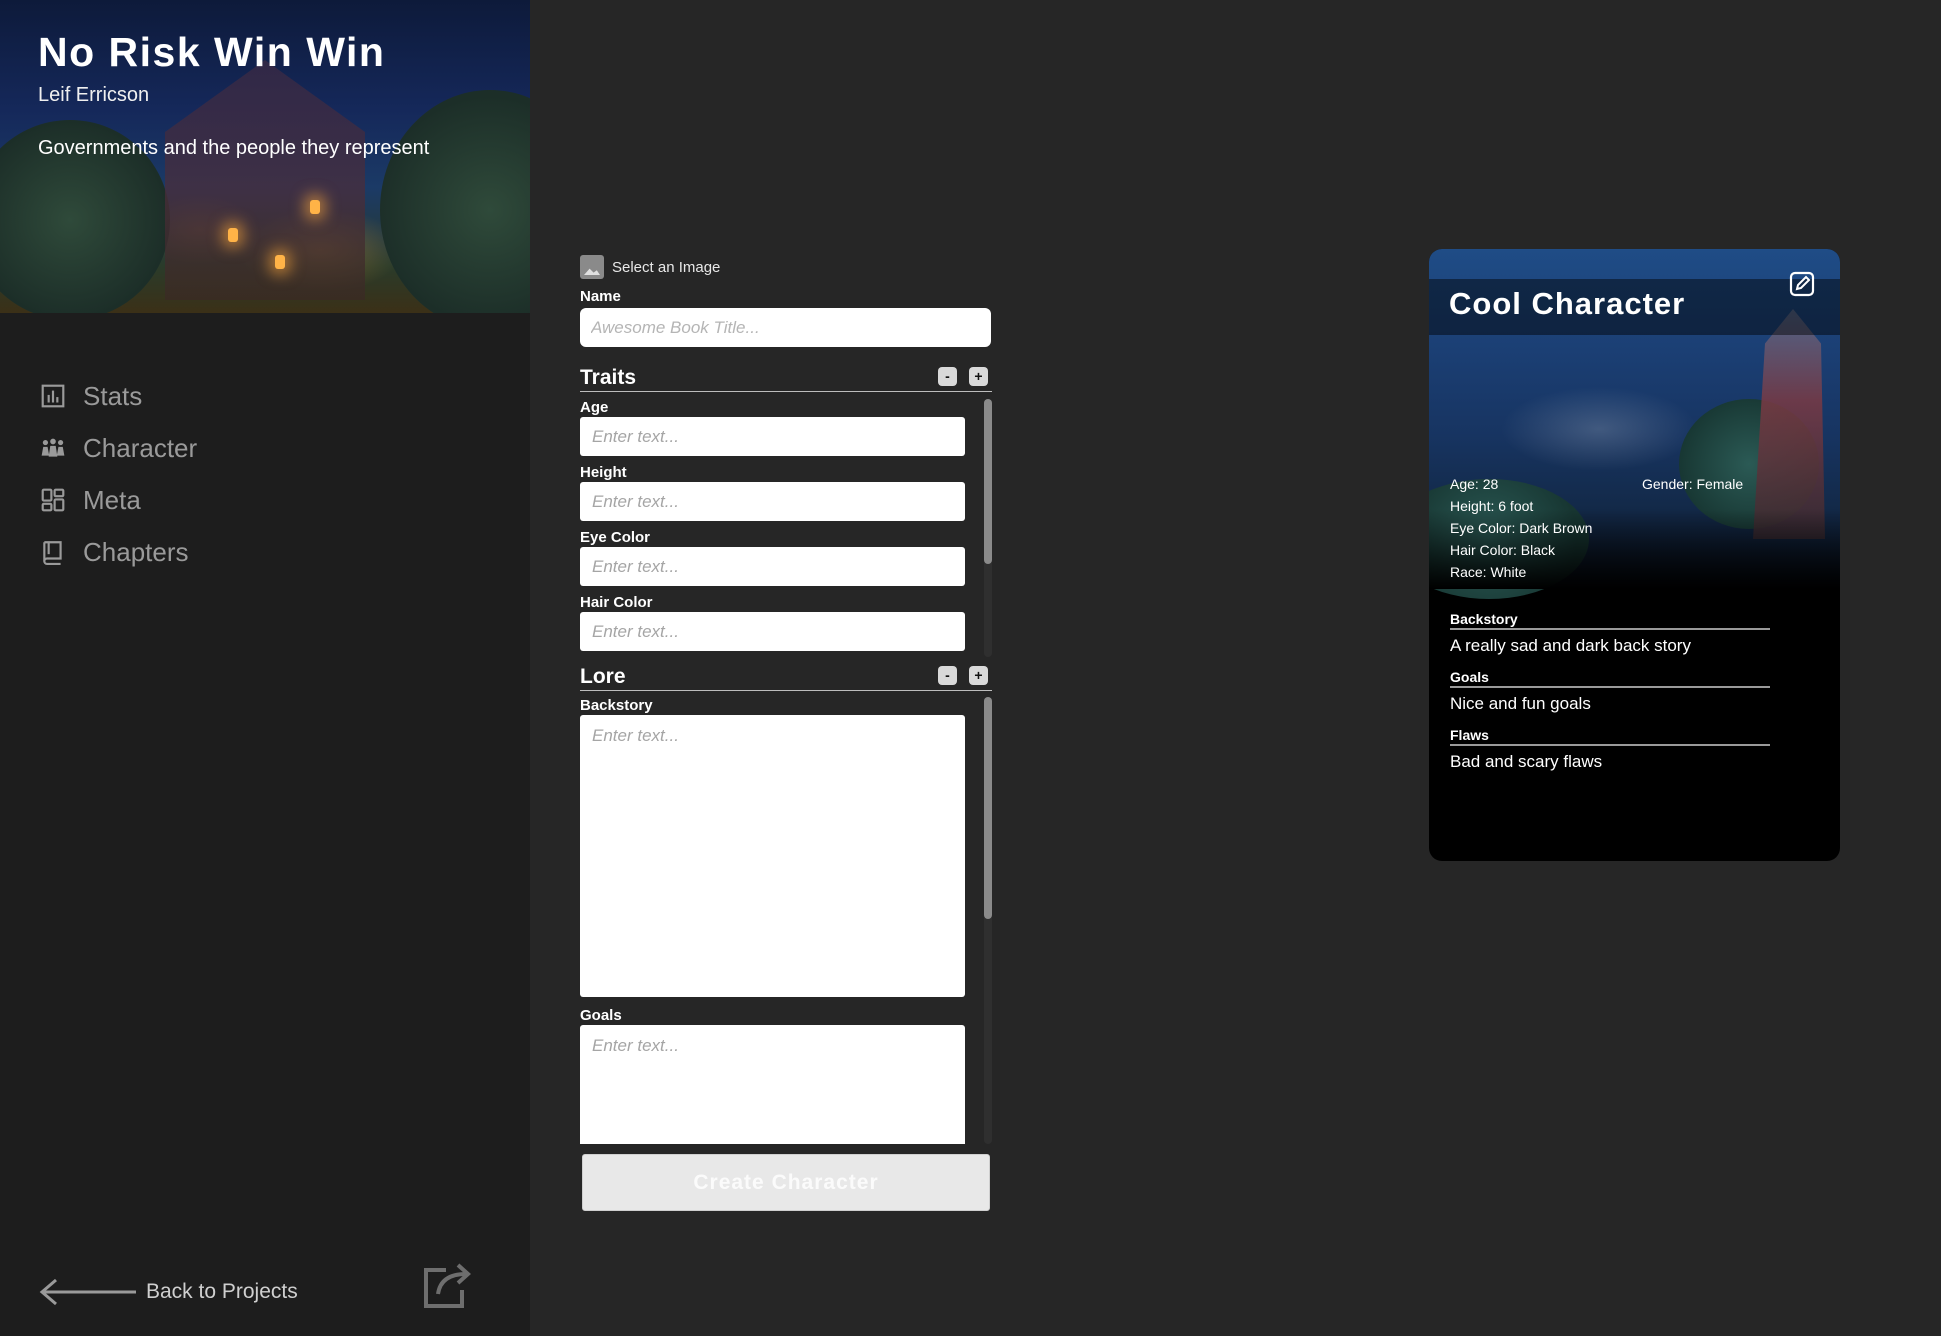 The image size is (1941, 1336). Describe the element at coordinates (772, 1084) in the screenshot. I see `goals-textarea` at that location.